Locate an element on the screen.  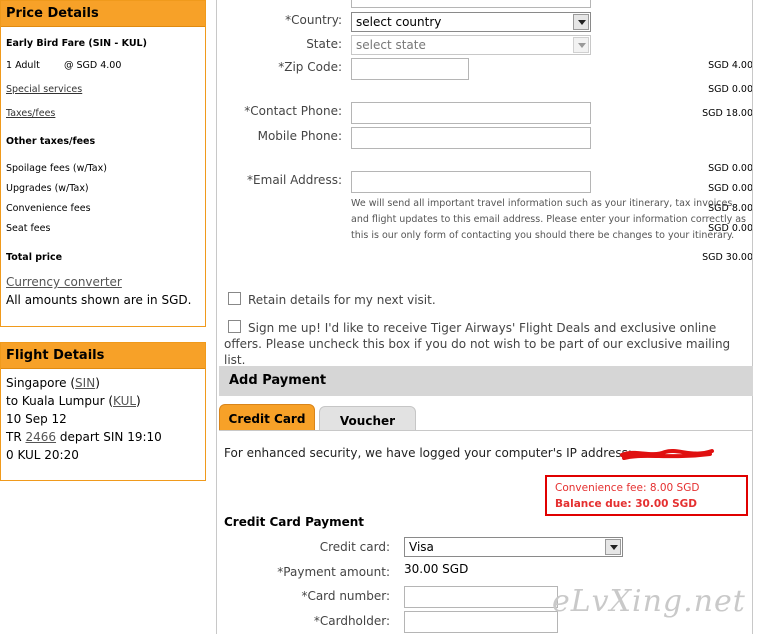
credit-card-select: Visa is located at coordinates (513, 547).